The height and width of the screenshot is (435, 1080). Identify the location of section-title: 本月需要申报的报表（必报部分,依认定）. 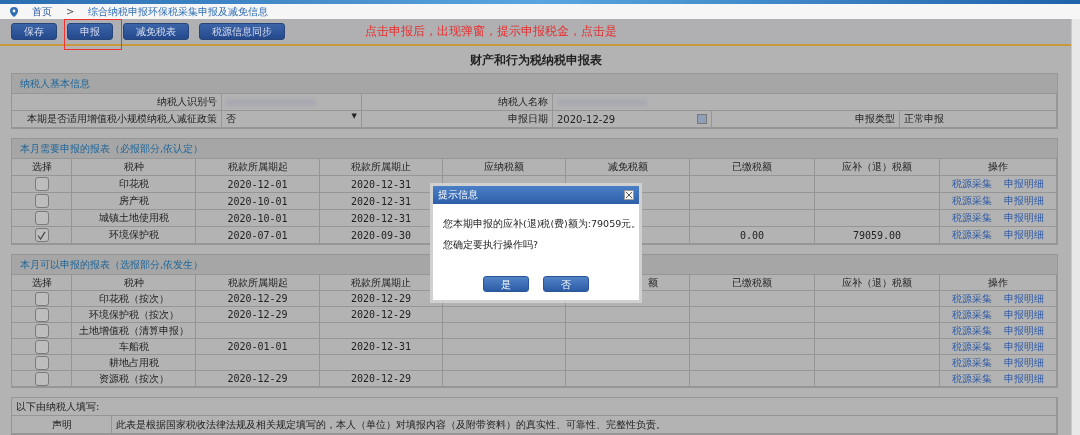
(534, 149).